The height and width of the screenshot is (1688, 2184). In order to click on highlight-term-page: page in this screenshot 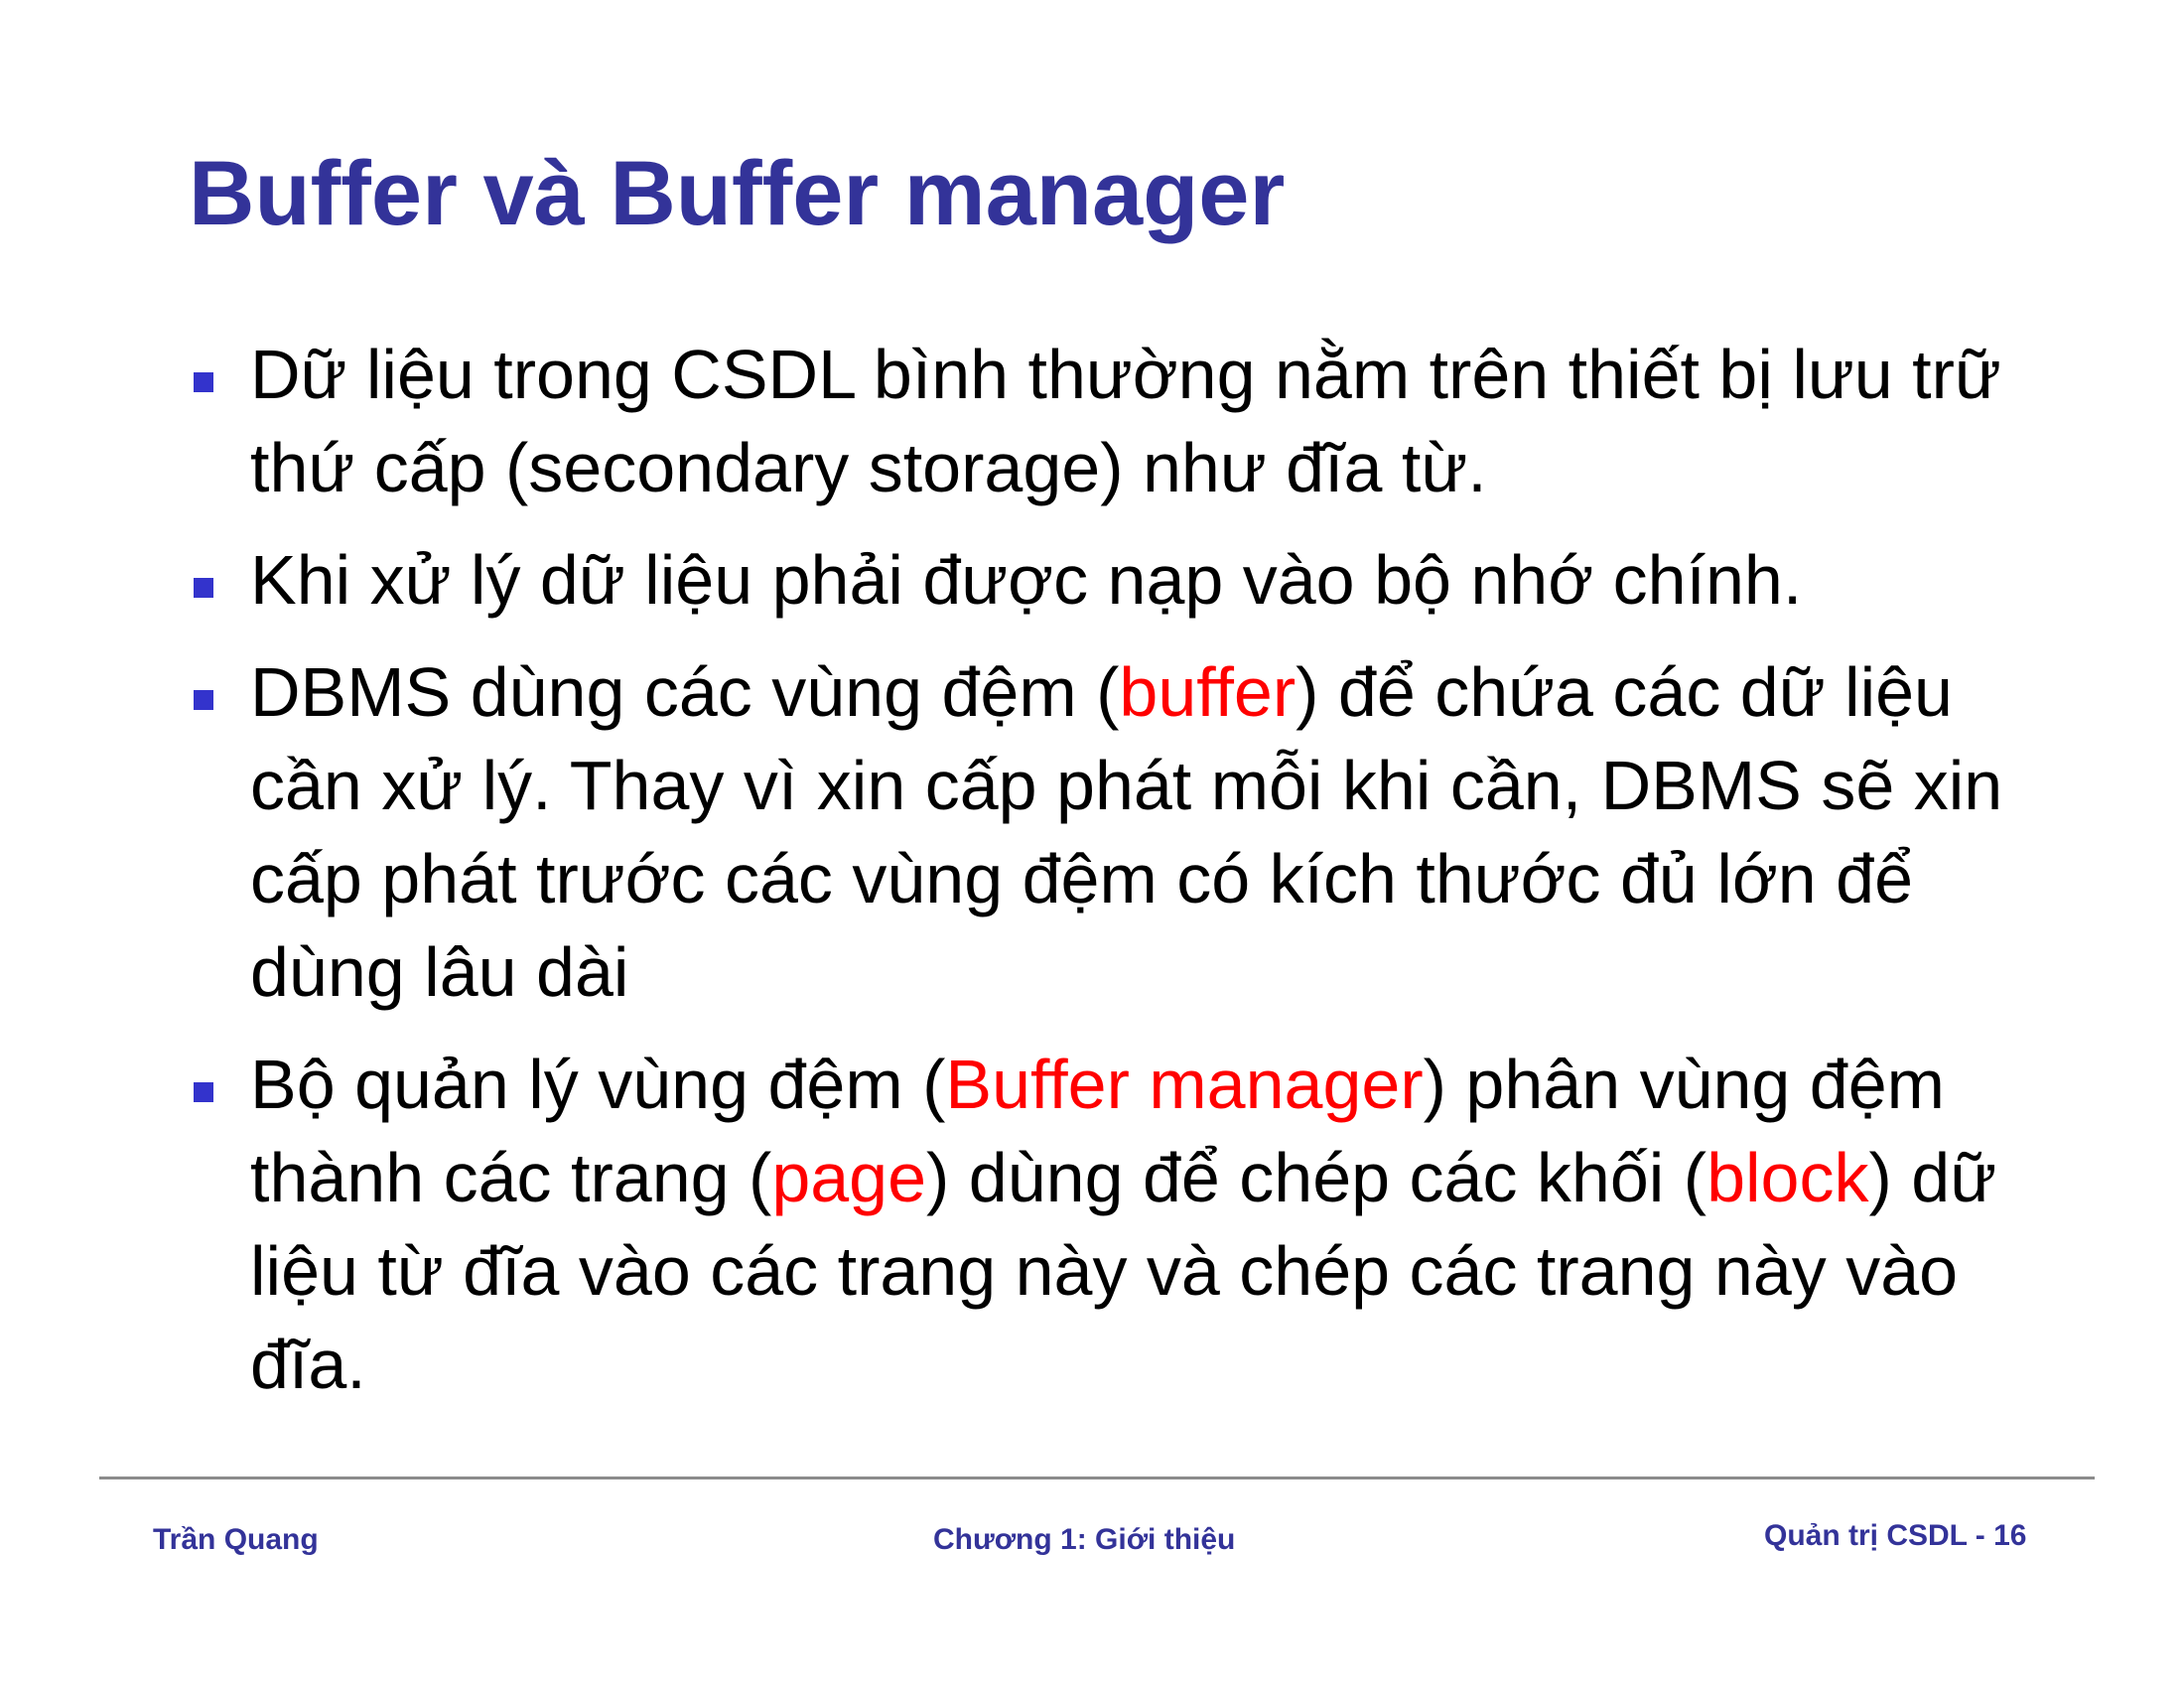, I will do `click(849, 1177)`.